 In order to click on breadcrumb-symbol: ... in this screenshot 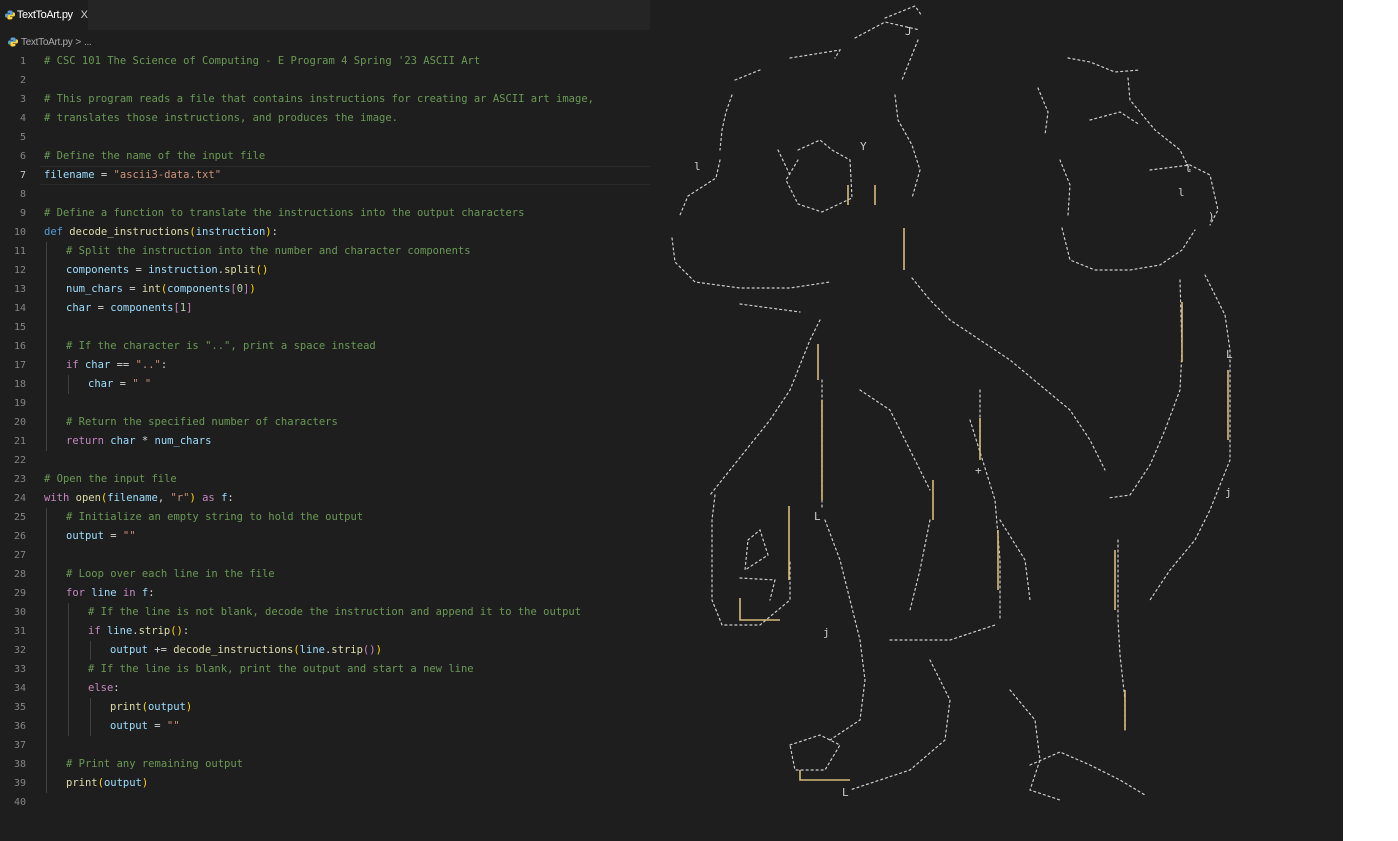, I will do `click(88, 42)`.